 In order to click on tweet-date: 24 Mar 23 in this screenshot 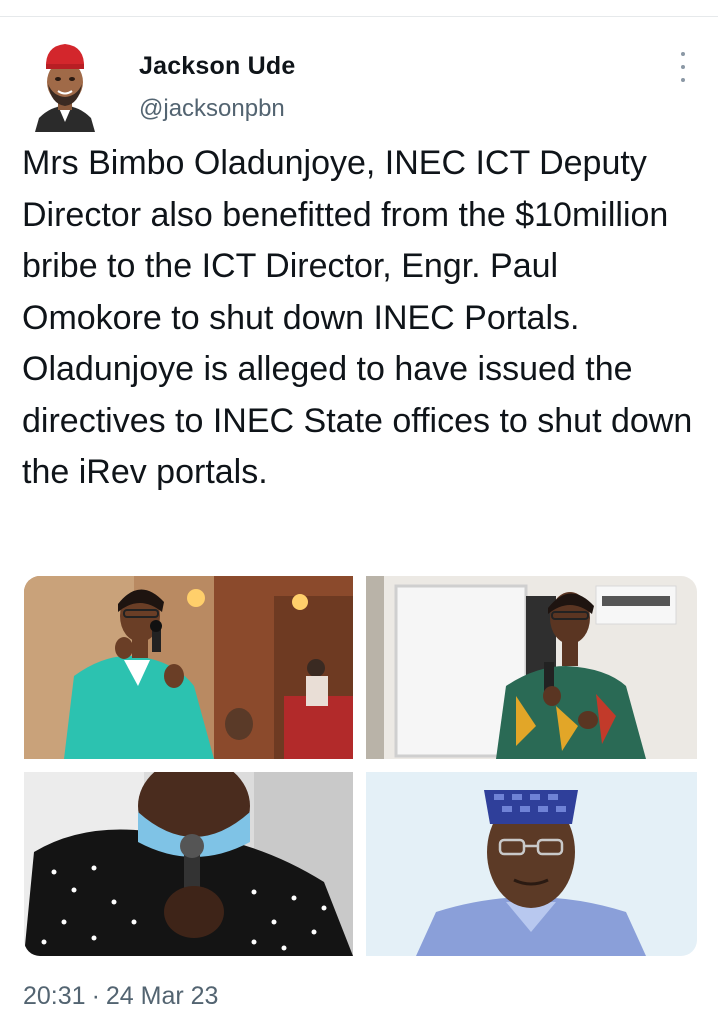, I will do `click(162, 996)`.